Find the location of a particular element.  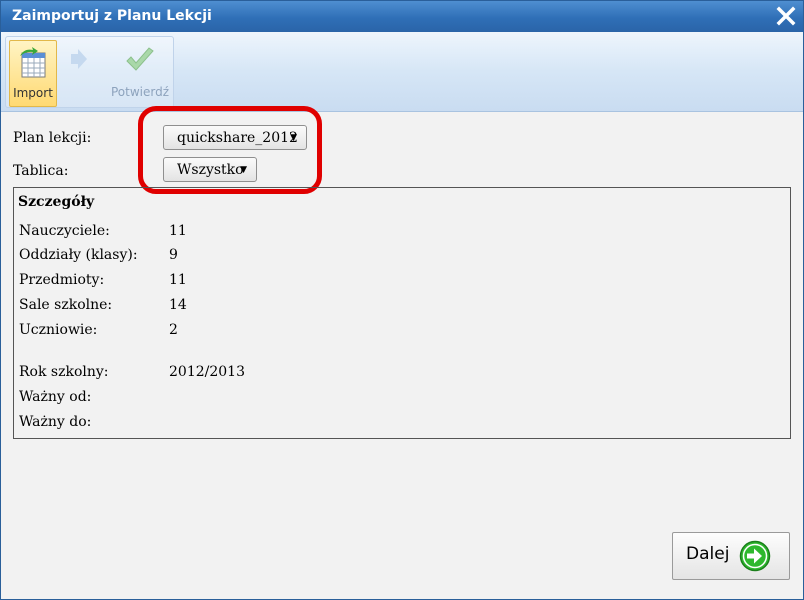

next-label: Dalej is located at coordinates (708, 554).